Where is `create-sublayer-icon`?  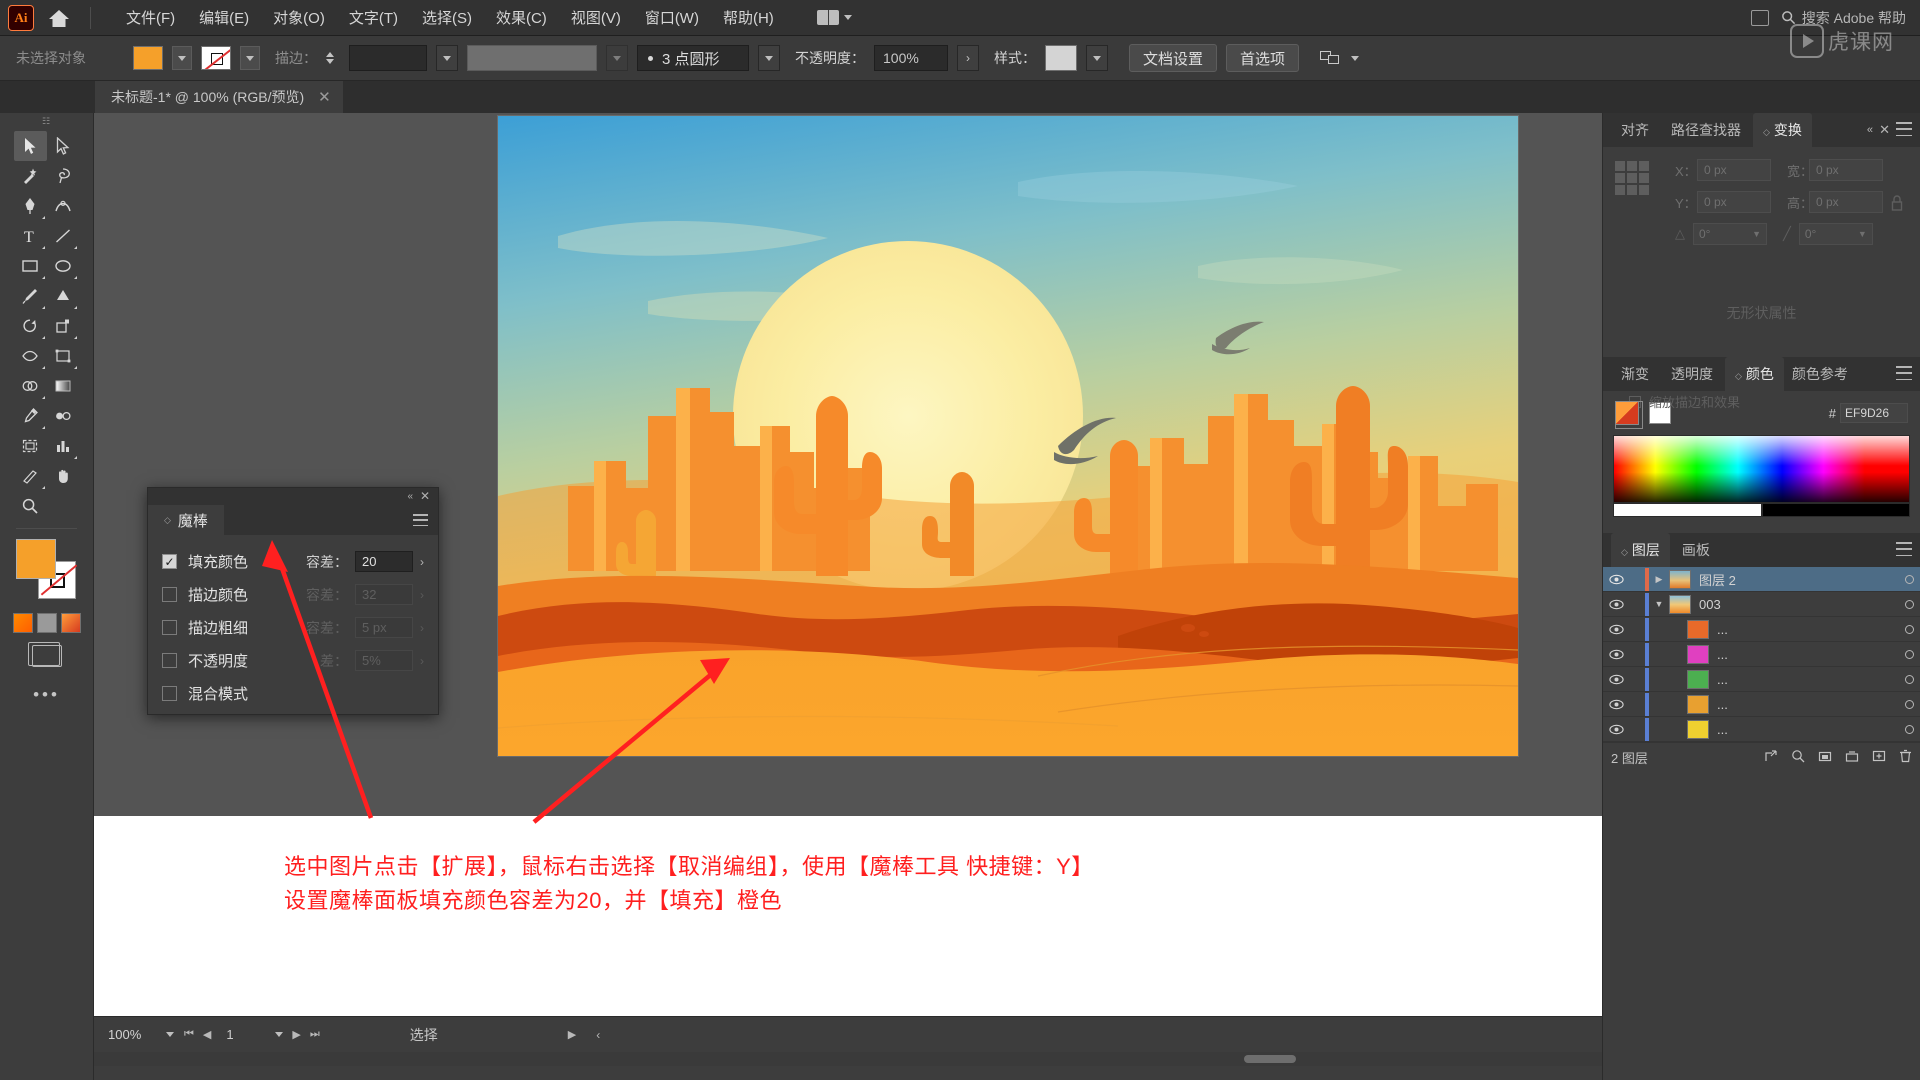 create-sublayer-icon is located at coordinates (1852, 757).